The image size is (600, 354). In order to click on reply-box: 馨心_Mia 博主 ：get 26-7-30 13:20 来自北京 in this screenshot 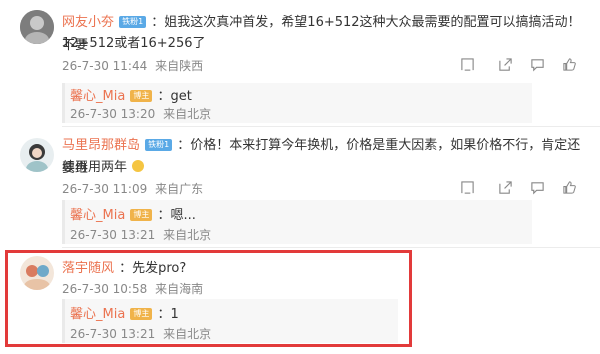, I will do `click(297, 103)`.